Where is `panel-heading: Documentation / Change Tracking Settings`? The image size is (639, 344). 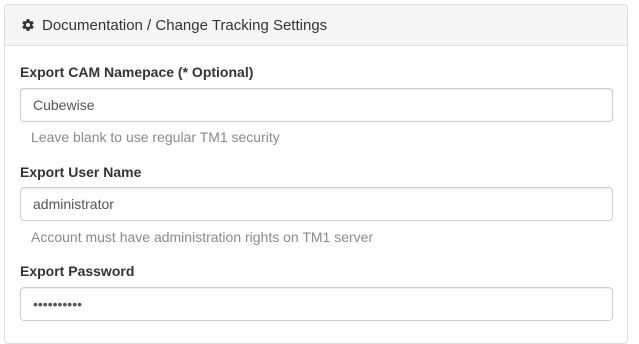 panel-heading: Documentation / Change Tracking Settings is located at coordinates (316, 25).